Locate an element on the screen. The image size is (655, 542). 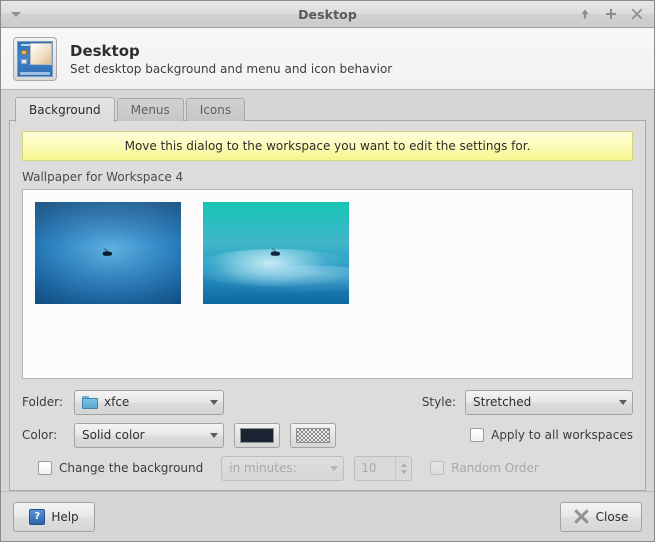
close-dialog-button: Close is located at coordinates (601, 516).